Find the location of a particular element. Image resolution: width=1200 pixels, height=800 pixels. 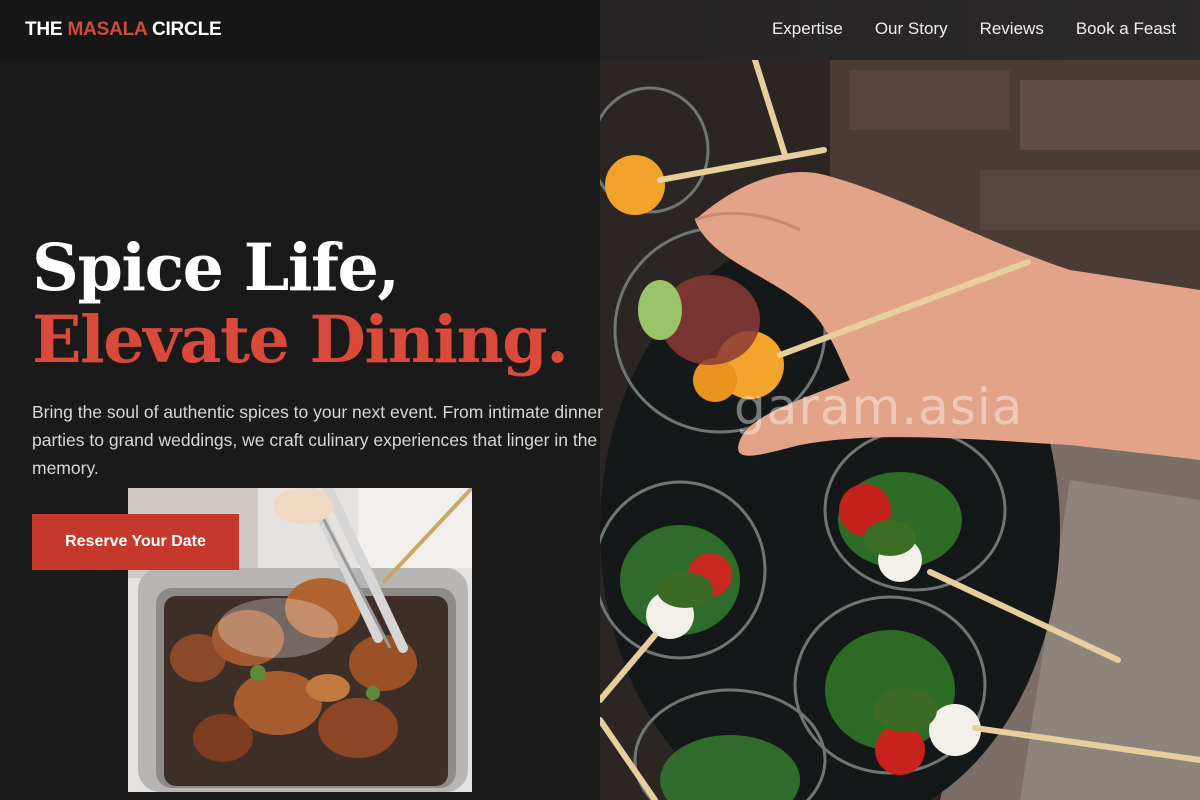

site-logo: THE MASALA CIRCLE is located at coordinates (123, 30).